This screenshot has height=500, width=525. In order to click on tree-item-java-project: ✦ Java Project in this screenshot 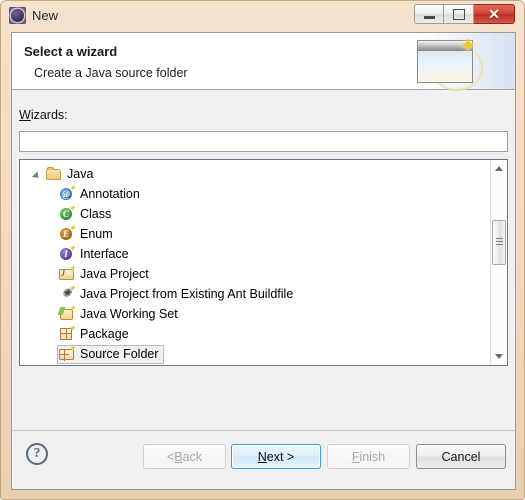, I will do `click(255, 274)`.